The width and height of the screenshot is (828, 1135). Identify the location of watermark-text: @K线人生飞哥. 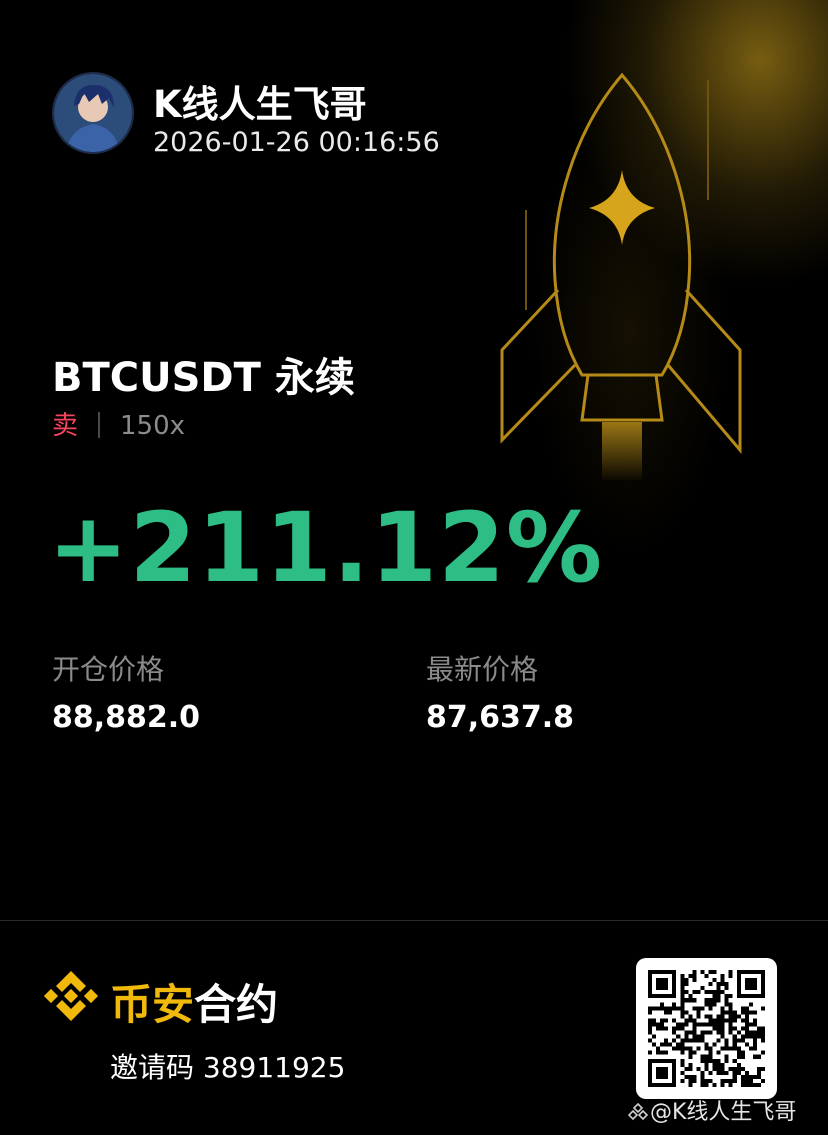
(723, 1112).